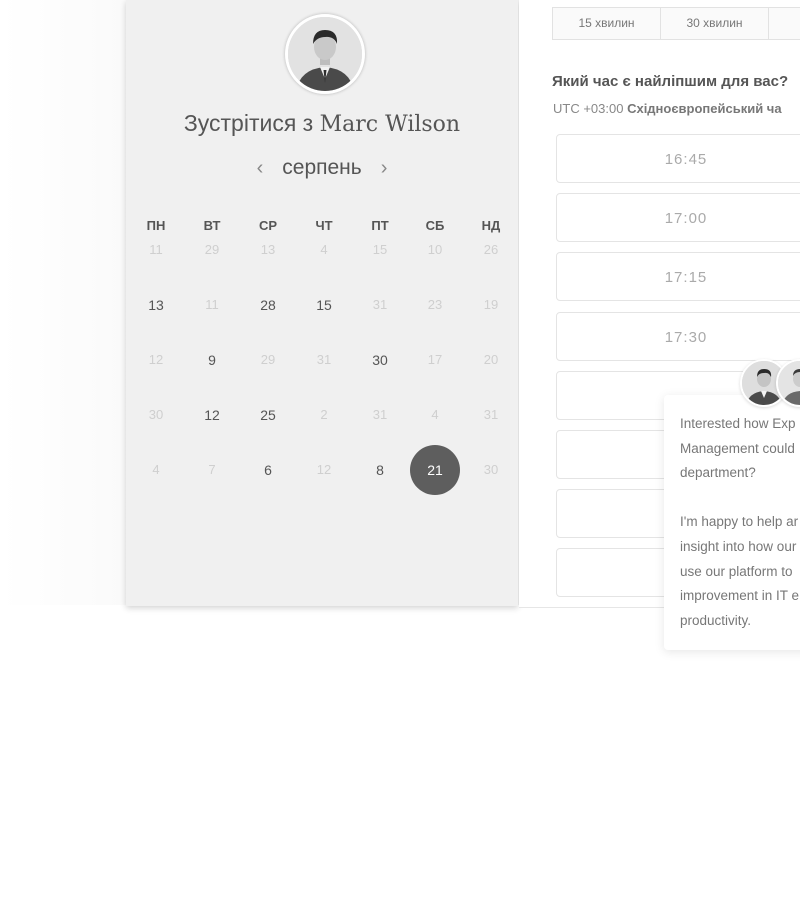  Describe the element at coordinates (738, 423) in the screenshot. I see `chat-text-line: Interested how Exp` at that location.